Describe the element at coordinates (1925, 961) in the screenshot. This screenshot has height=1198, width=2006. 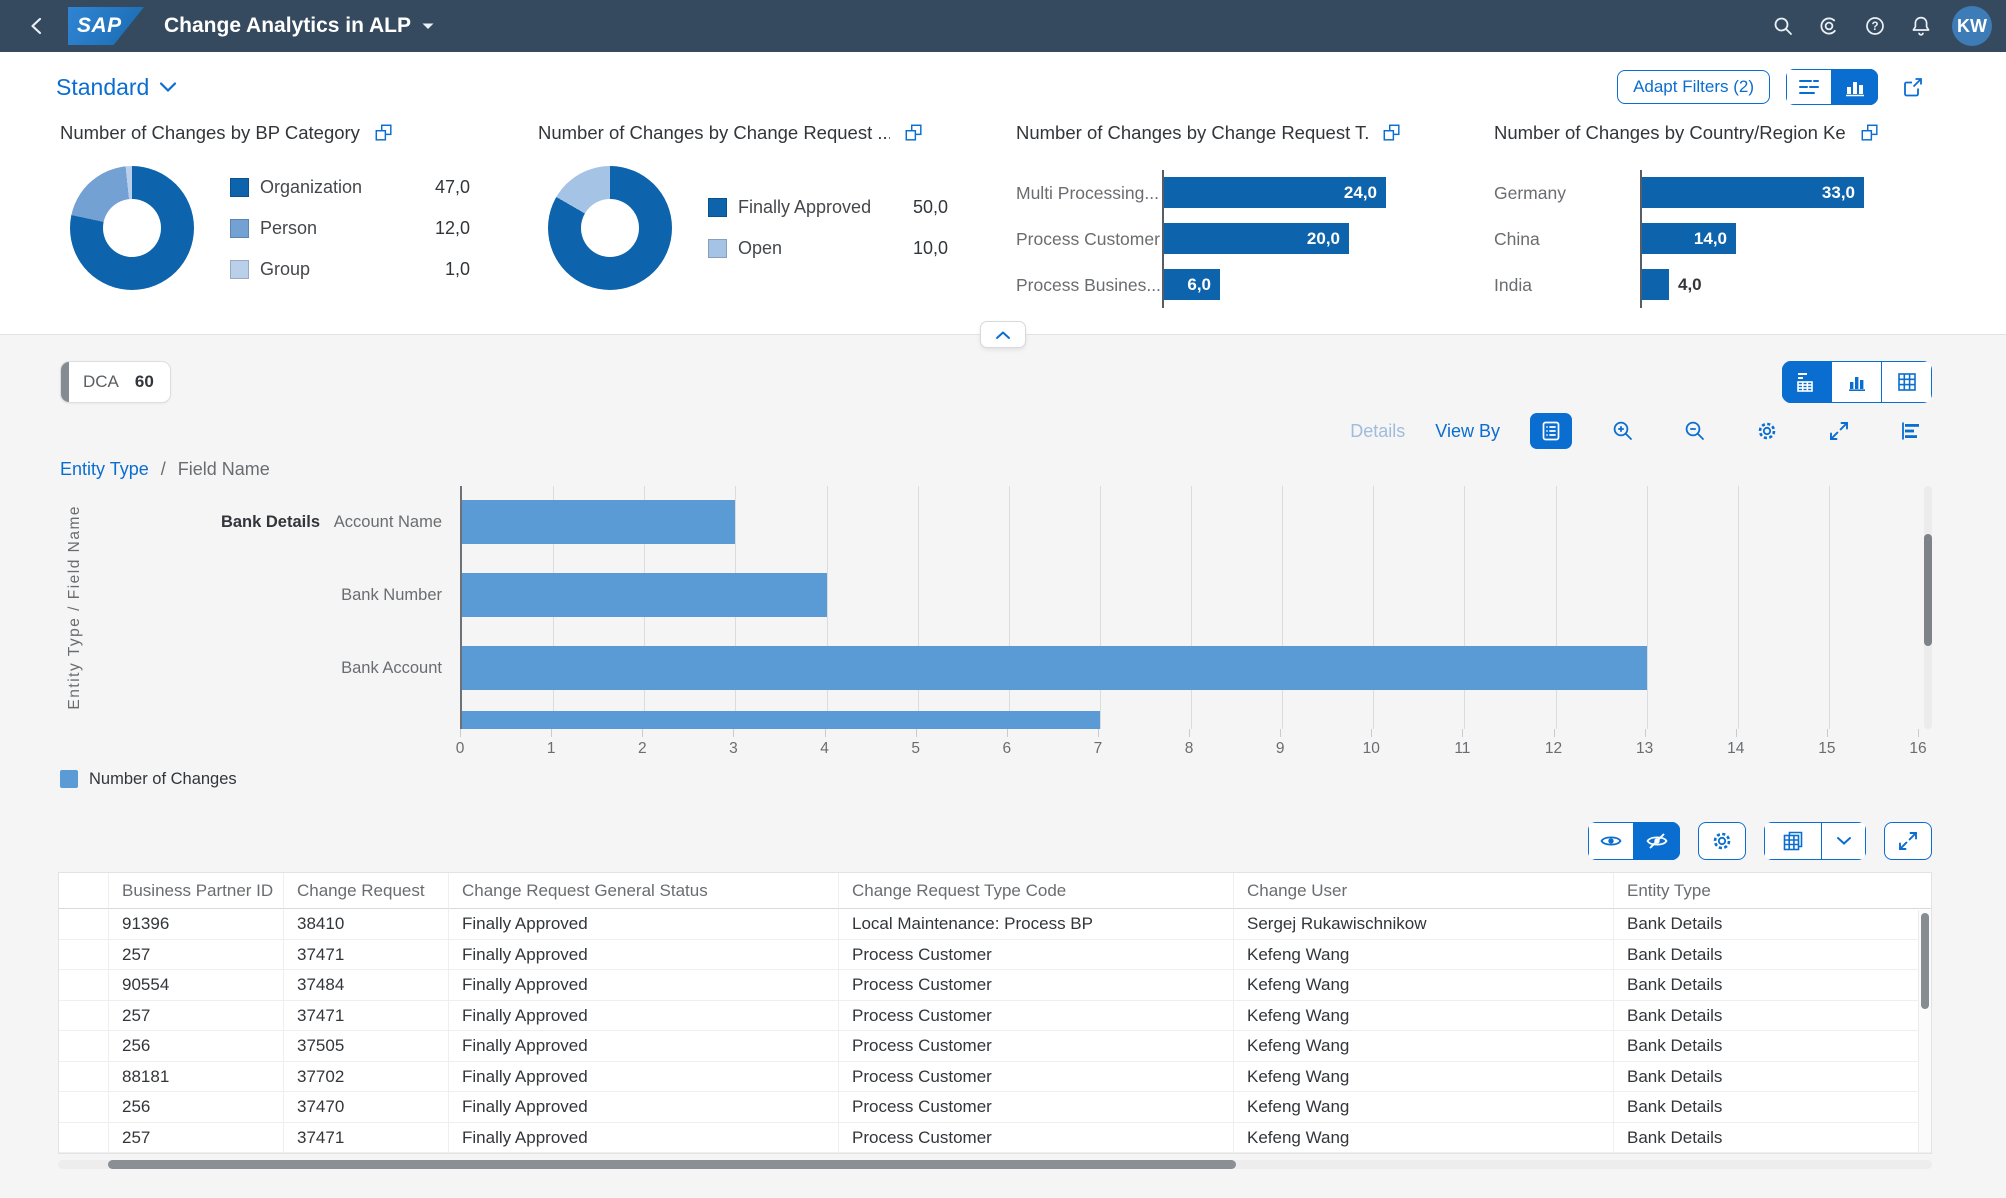
I see `table-scrollbar` at that location.